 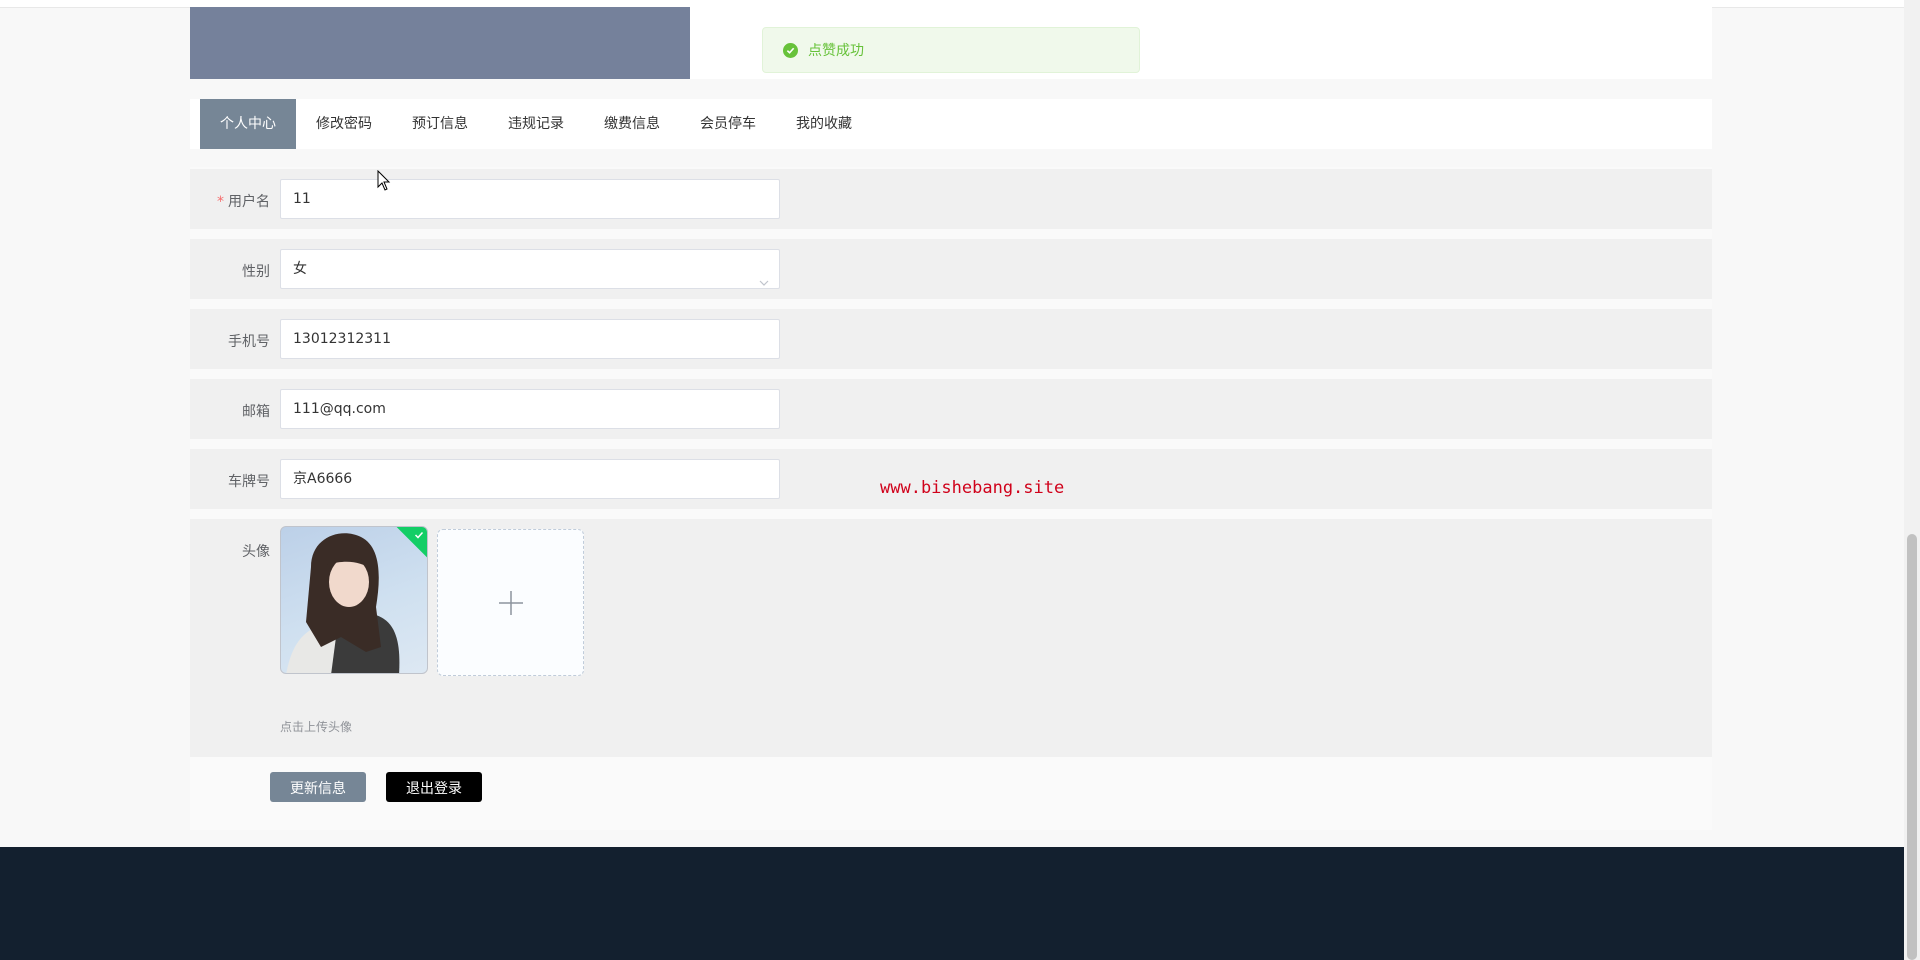 I want to click on avatar, so click(x=354, y=600).